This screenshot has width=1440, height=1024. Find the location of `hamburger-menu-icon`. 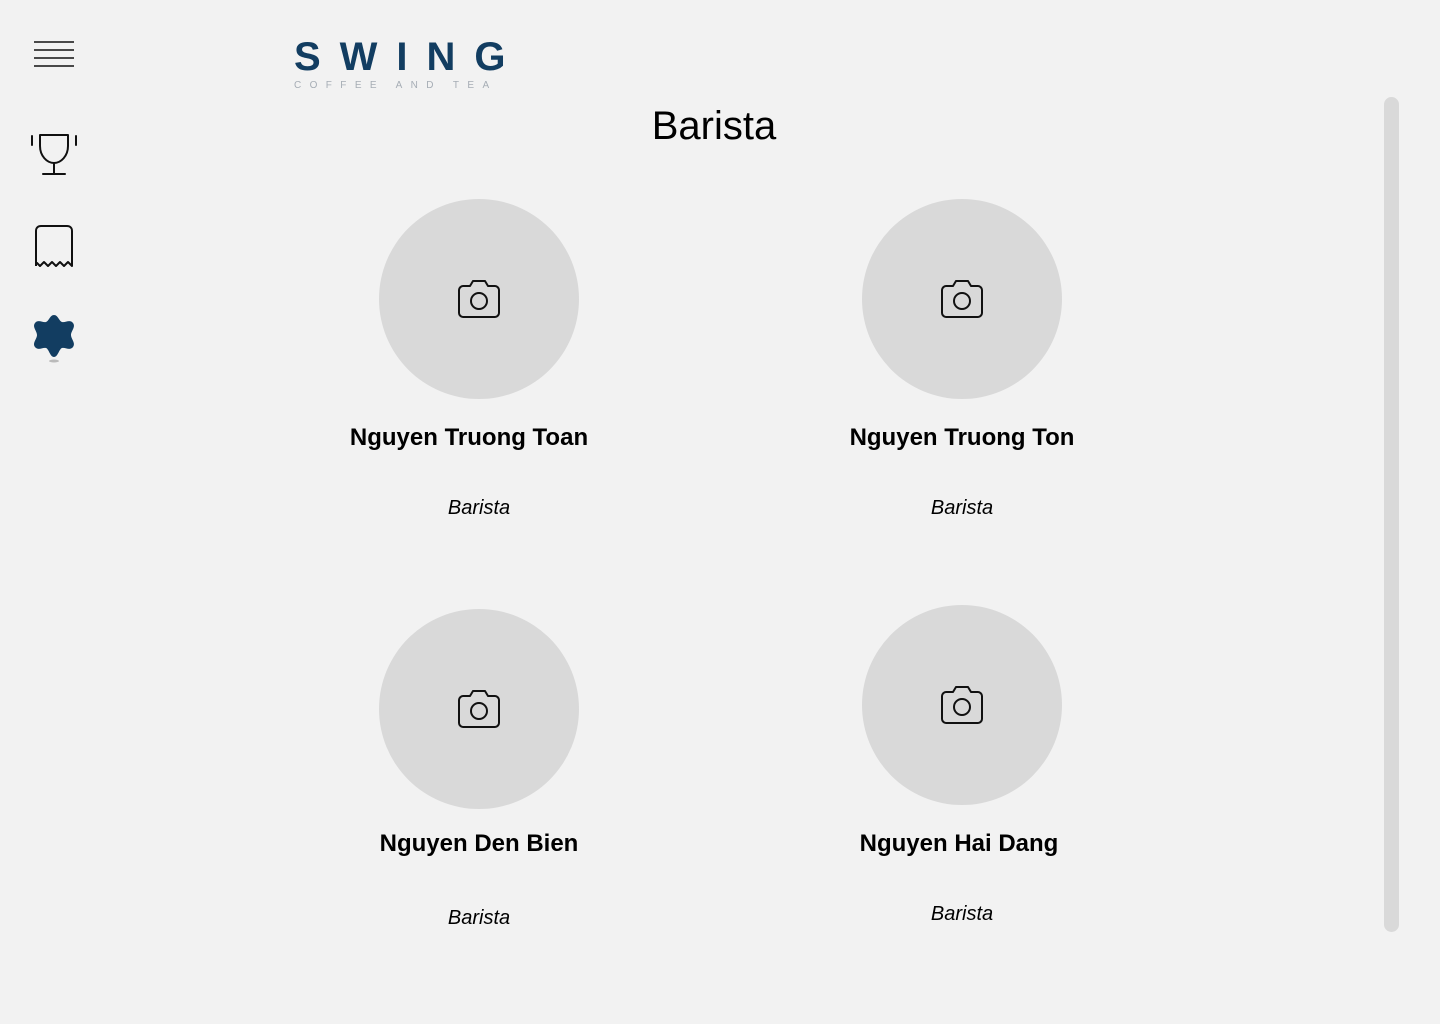

hamburger-menu-icon is located at coordinates (54, 54).